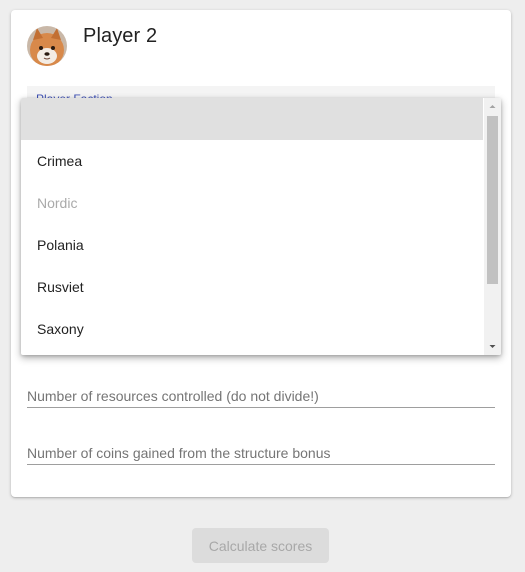  I want to click on faction-option-nordic: Nordic, so click(57, 203).